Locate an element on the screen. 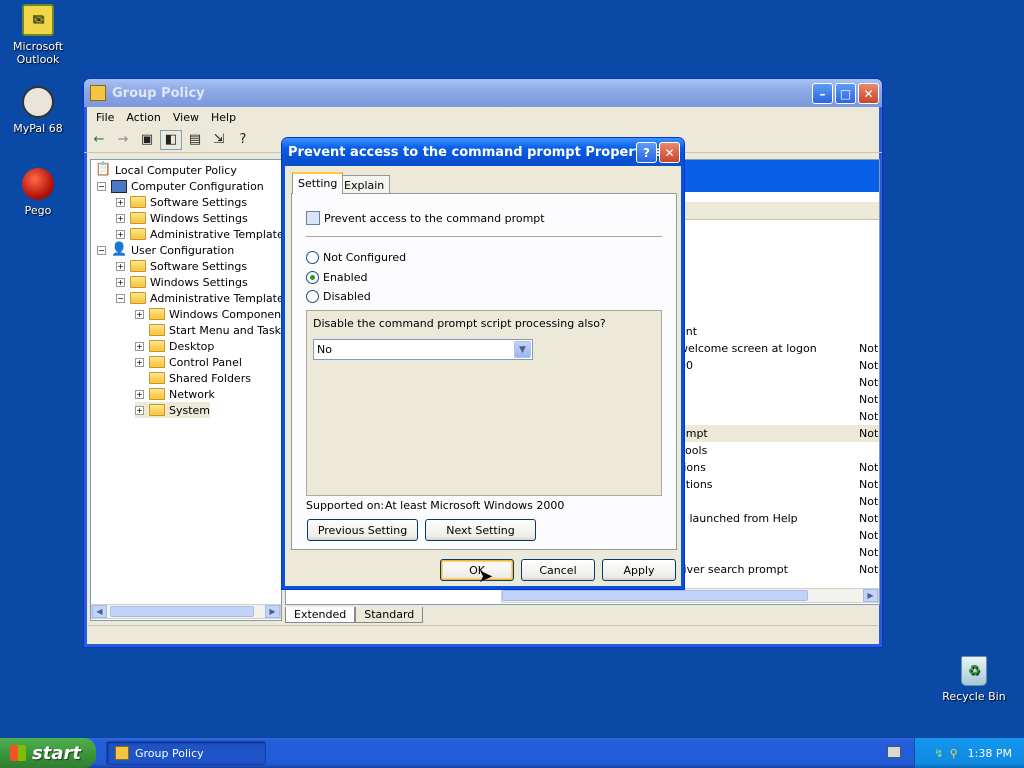 The image size is (1024, 768). tree-label: Software Settings is located at coordinates (199, 266).